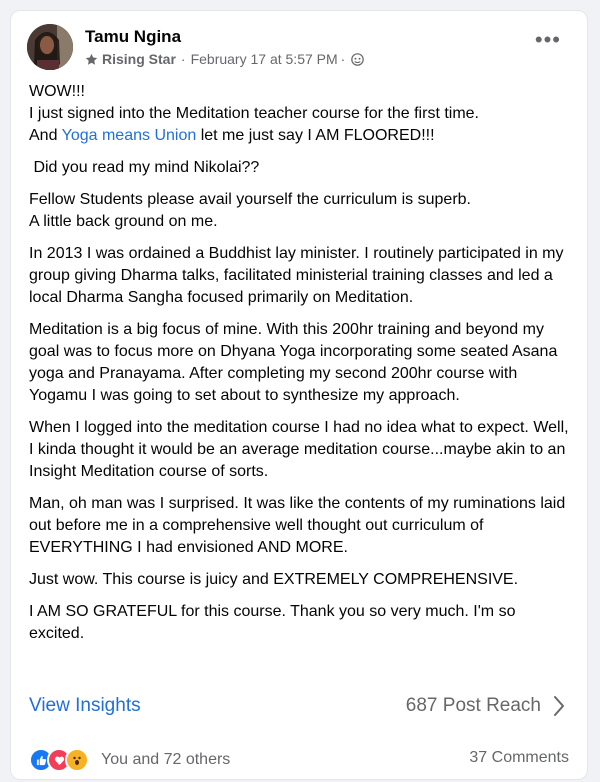  What do you see at coordinates (85, 706) in the screenshot?
I see `view-insights-link: View Insights` at bounding box center [85, 706].